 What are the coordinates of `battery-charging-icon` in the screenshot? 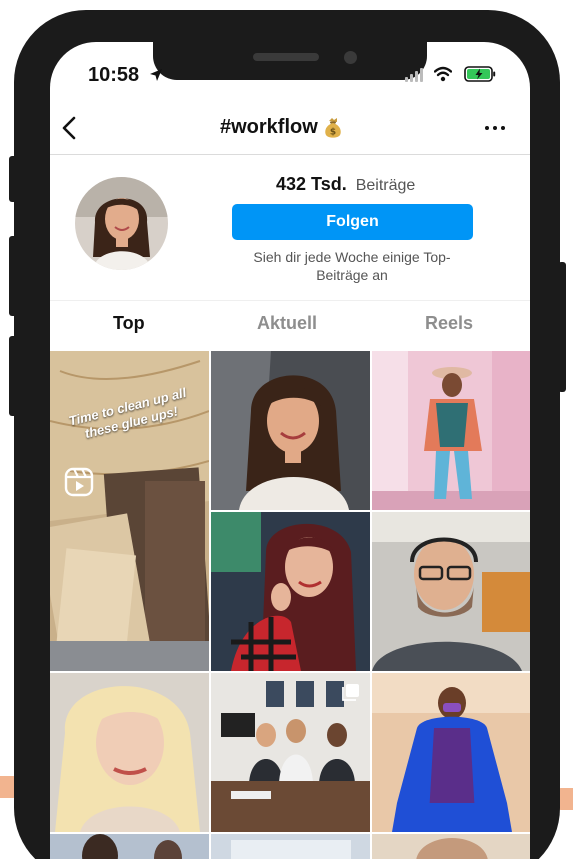 It's located at (480, 74).